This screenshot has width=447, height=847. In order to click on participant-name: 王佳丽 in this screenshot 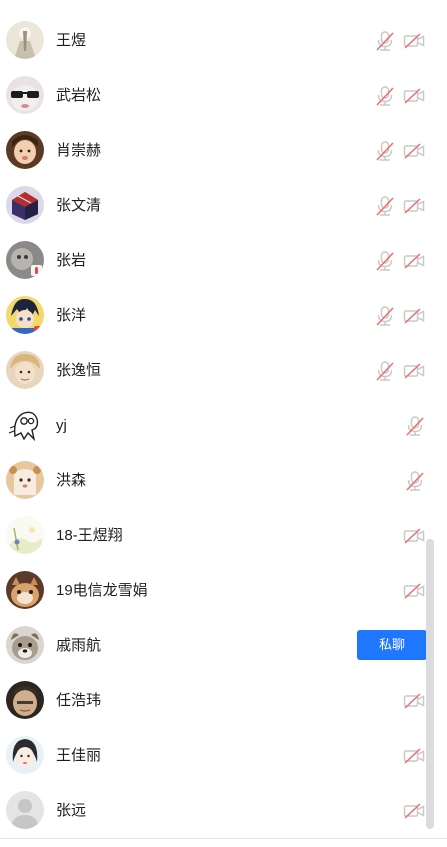, I will do `click(79, 755)`.